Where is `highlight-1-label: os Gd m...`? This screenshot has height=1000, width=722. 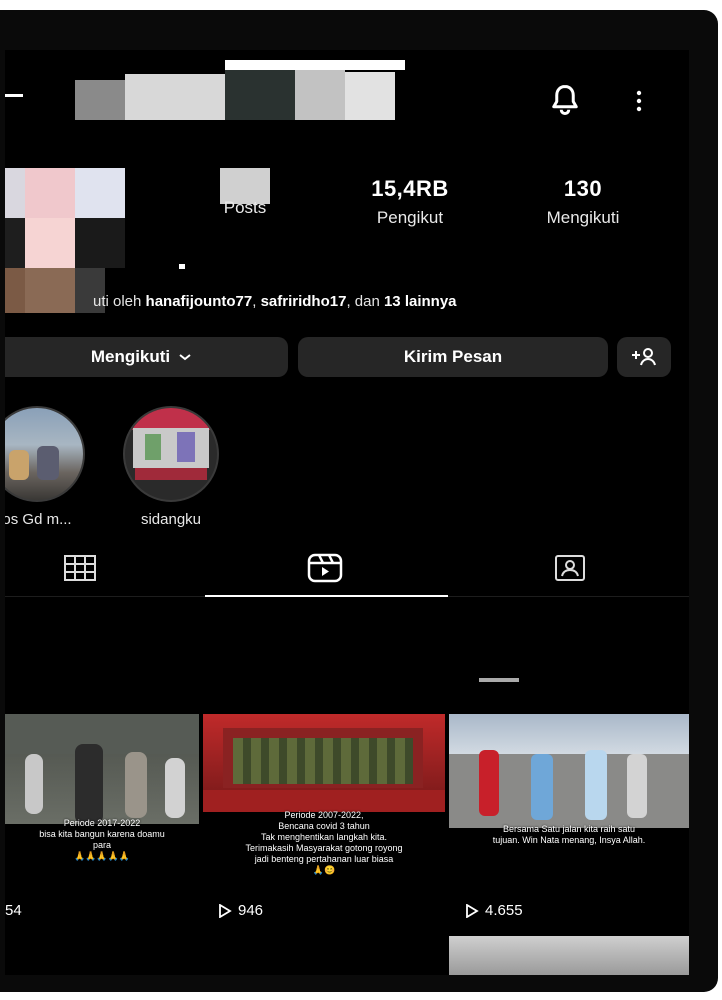 highlight-1-label: os Gd m... is located at coordinates (38, 519).